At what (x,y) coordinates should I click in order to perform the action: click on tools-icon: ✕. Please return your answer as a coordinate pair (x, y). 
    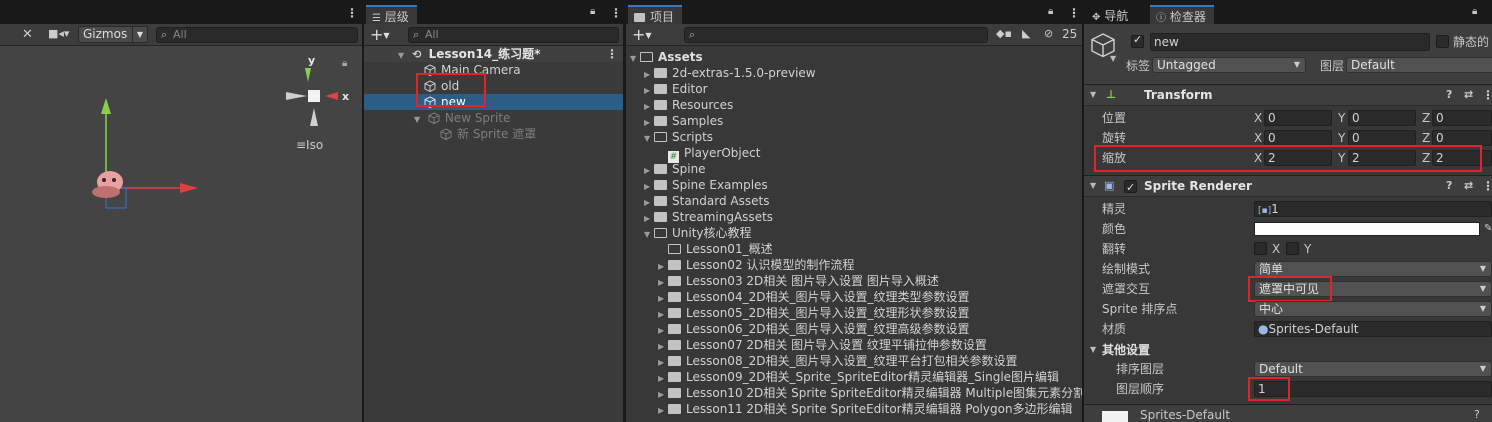
    Looking at the image, I should click on (27, 34).